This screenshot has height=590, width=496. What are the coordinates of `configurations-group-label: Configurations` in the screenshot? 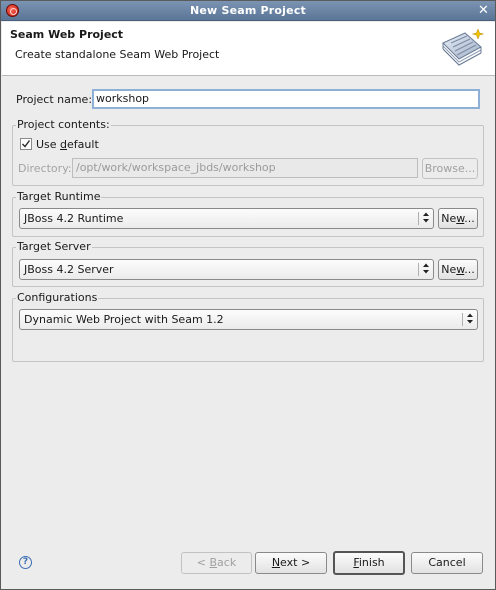 It's located at (57, 297).